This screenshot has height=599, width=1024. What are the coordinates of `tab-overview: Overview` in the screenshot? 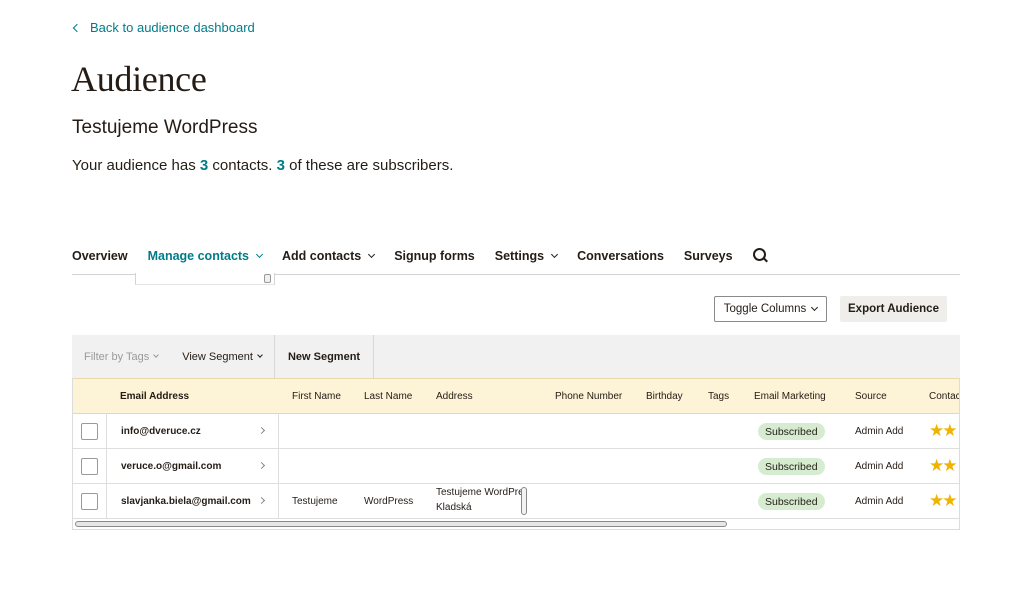 It's located at (100, 256).